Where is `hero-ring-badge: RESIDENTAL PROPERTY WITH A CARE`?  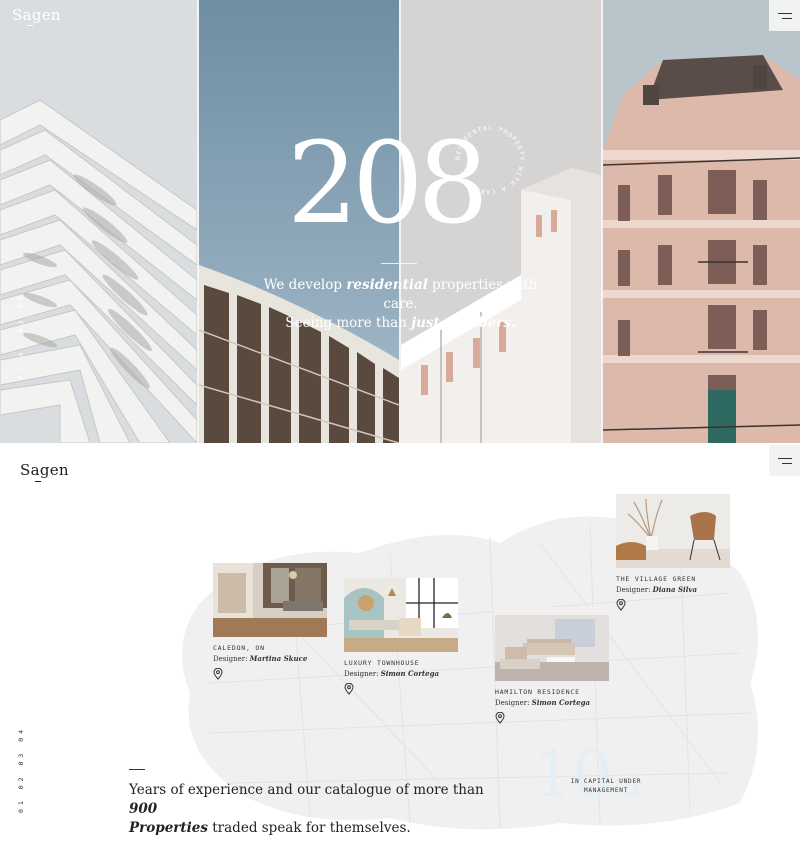 hero-ring-badge: RESIDENTAL PROPERTY WITH A CARE is located at coordinates (490, 160).